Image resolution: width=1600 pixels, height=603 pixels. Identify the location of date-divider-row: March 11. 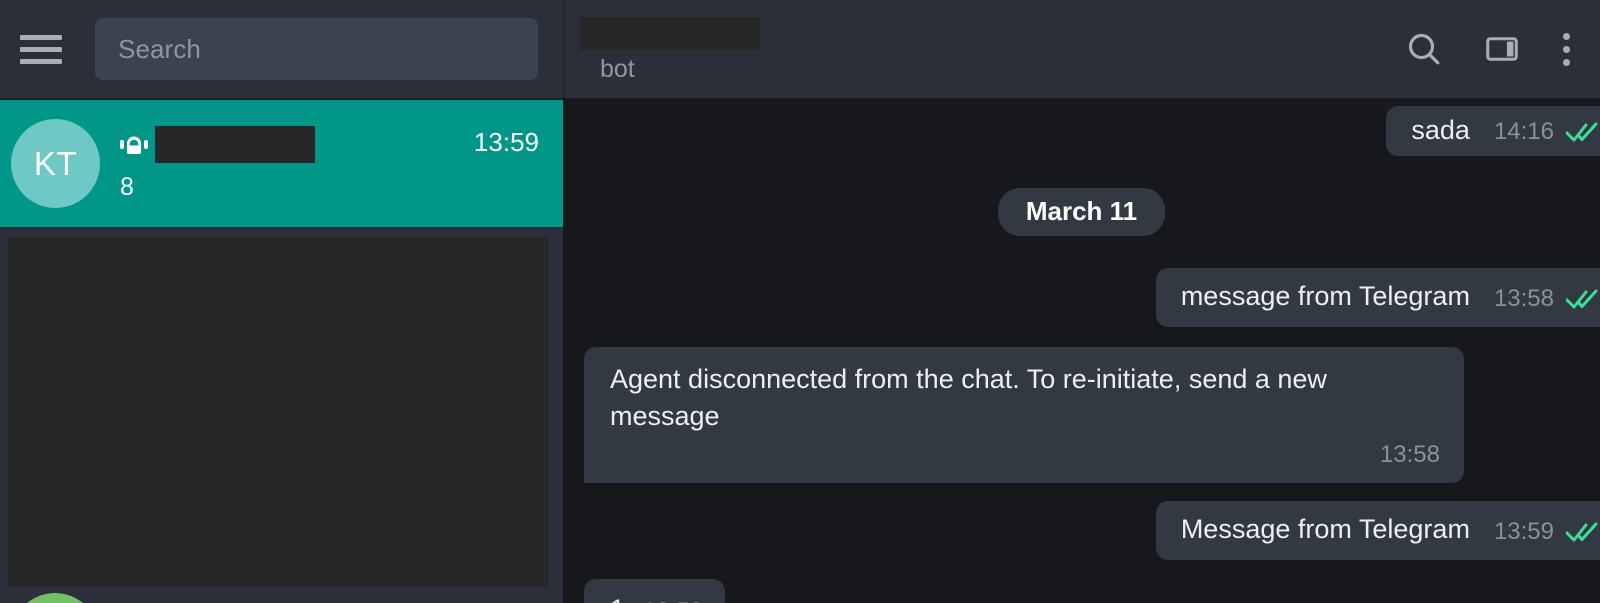
(1081, 212).